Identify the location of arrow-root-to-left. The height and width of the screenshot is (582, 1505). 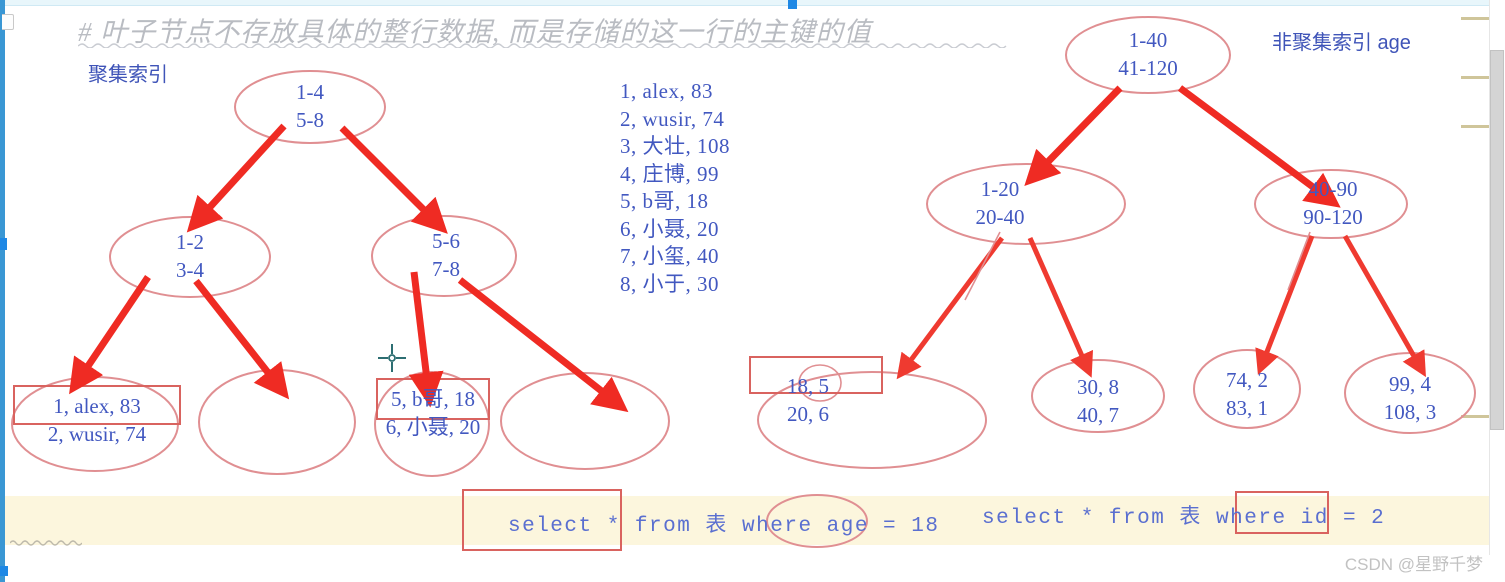
(236, 178).